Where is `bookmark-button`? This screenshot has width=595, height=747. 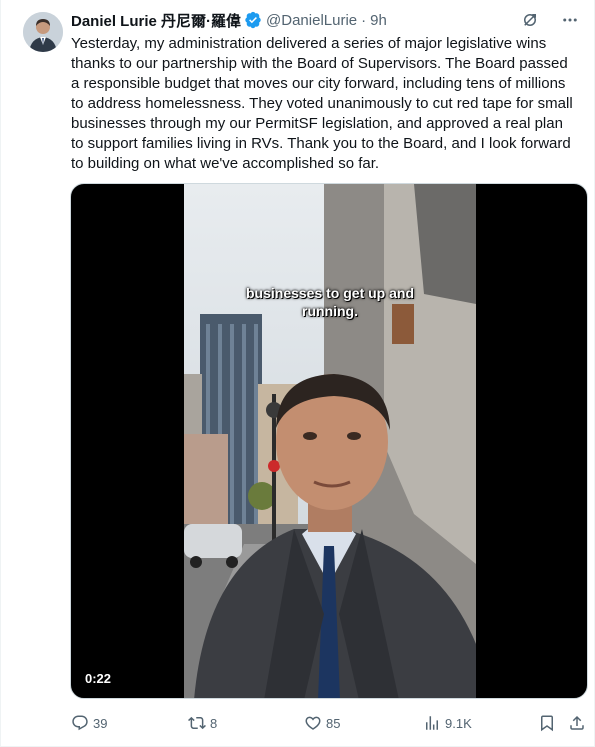
bookmark-button is located at coordinates (549, 723).